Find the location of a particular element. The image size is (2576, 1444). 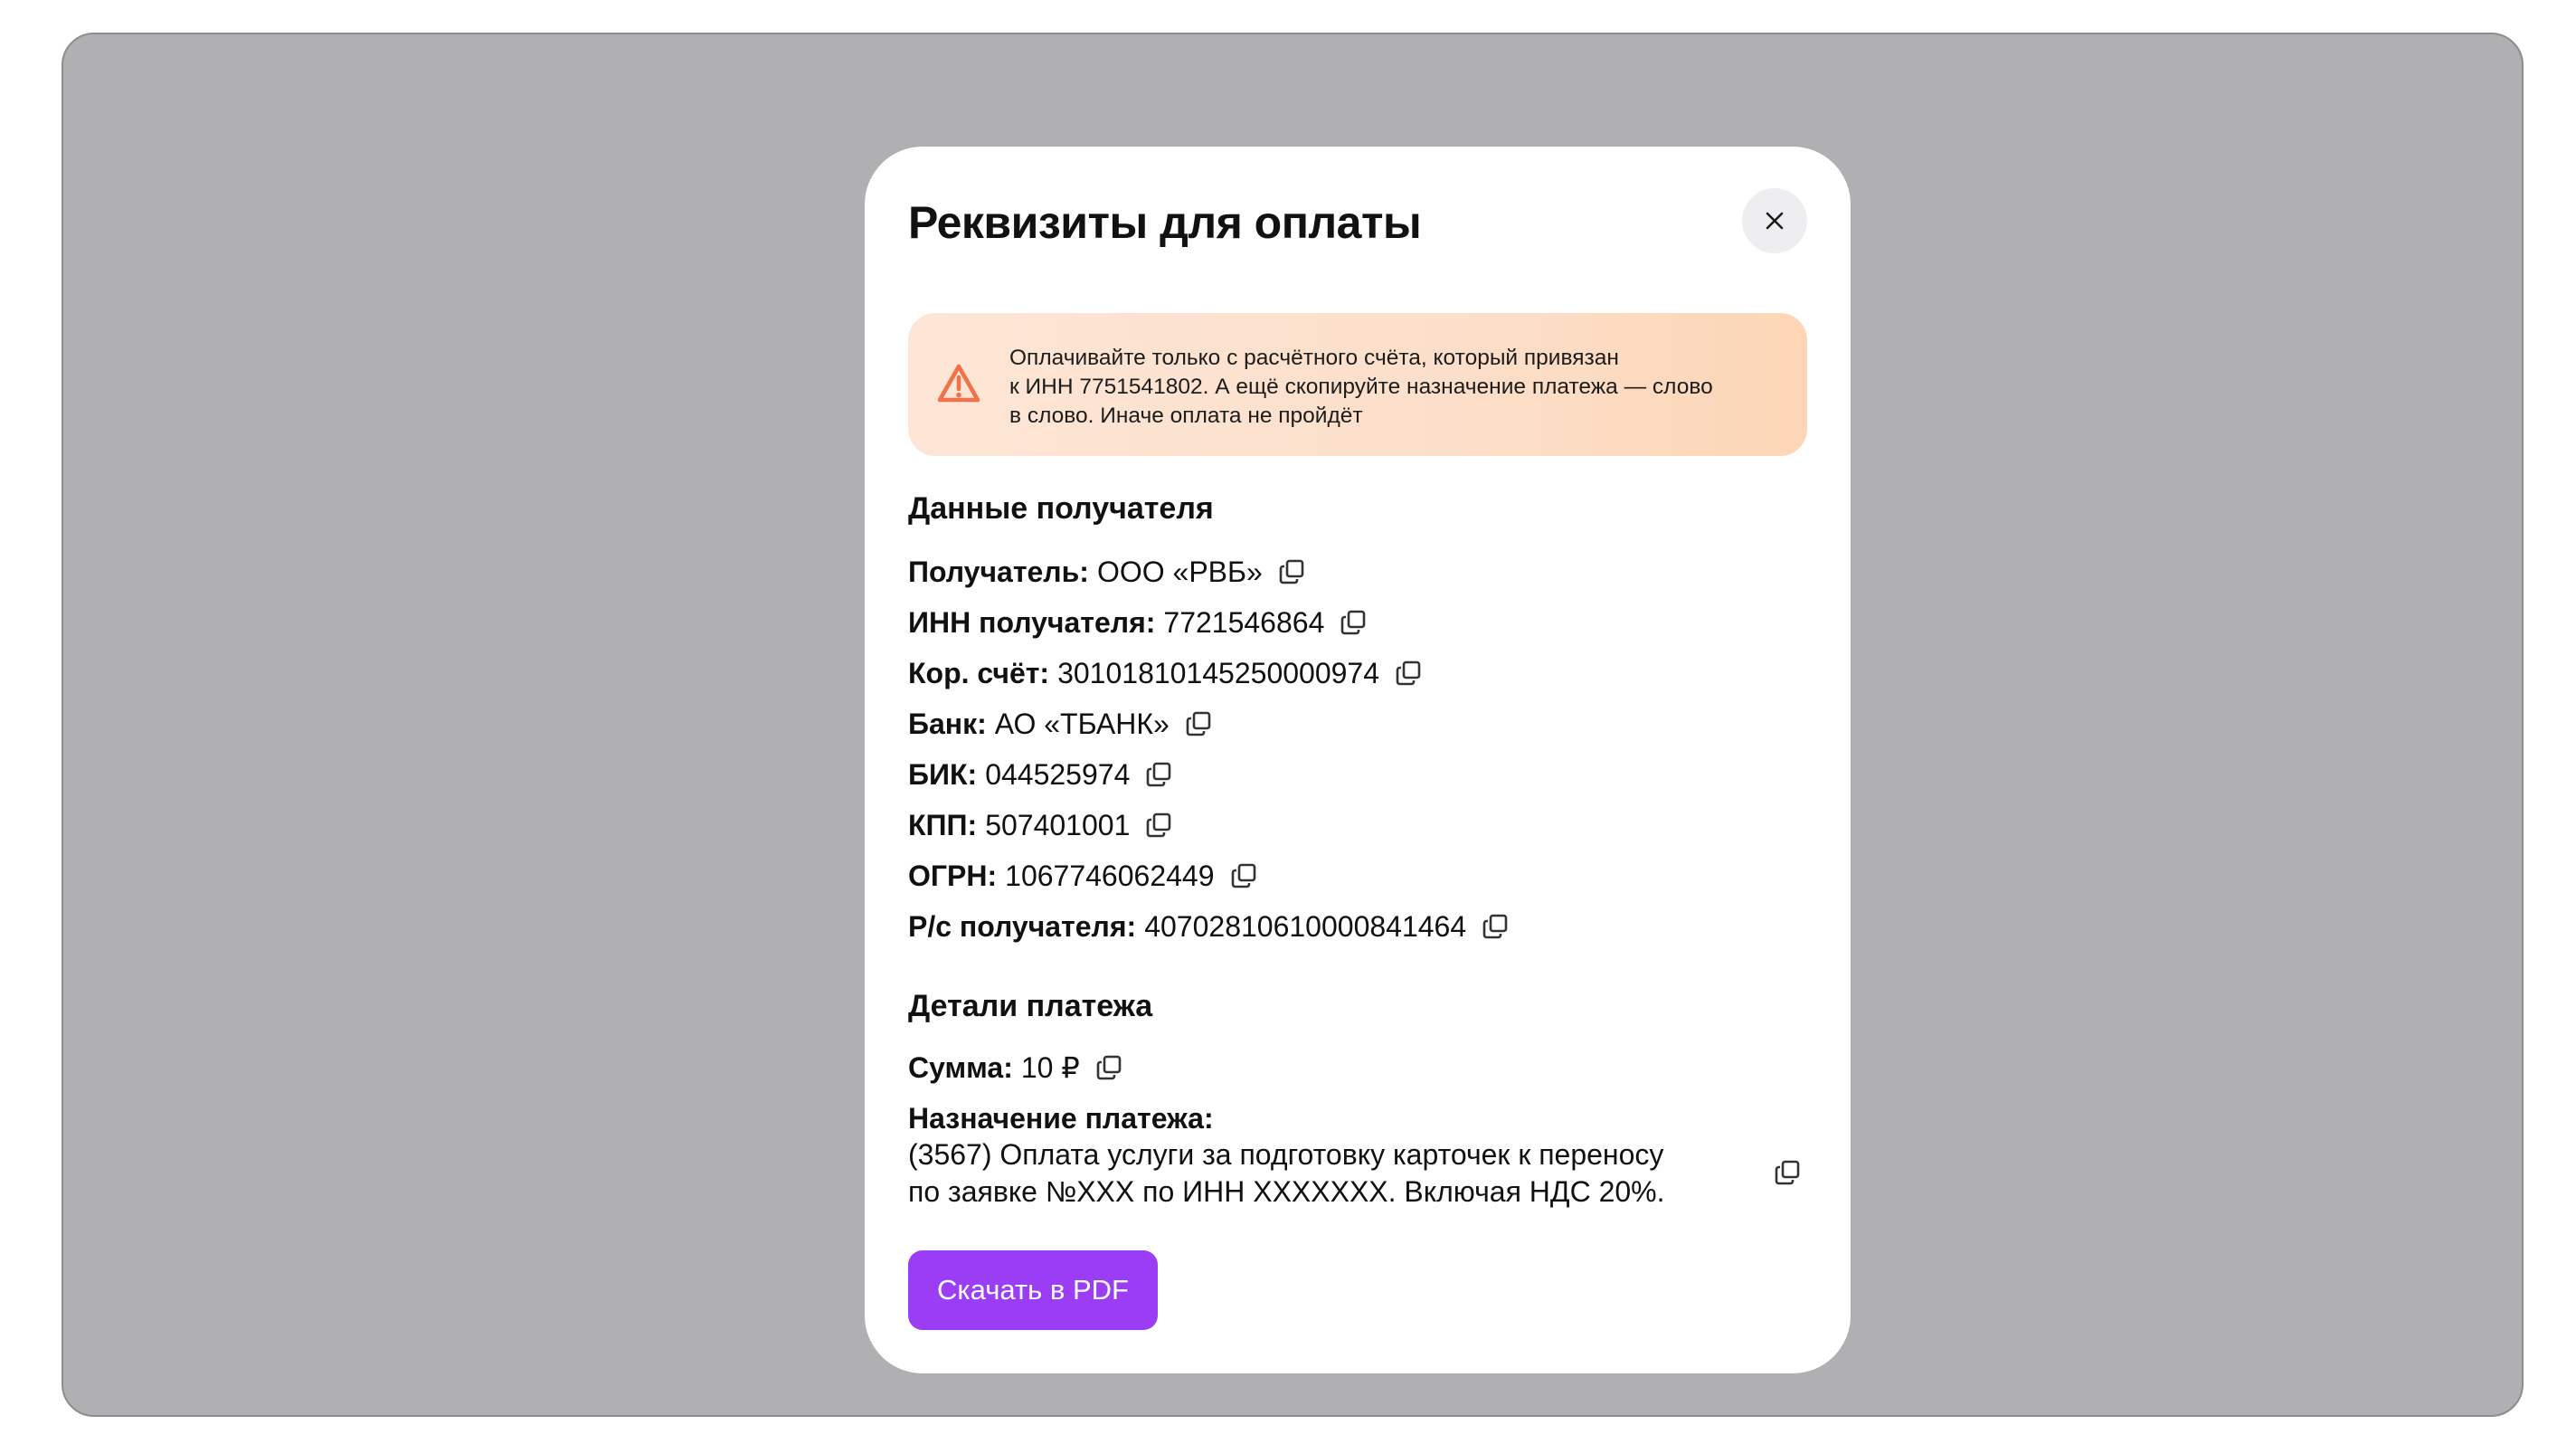

field-label: Кор. счёт: is located at coordinates (979, 673).